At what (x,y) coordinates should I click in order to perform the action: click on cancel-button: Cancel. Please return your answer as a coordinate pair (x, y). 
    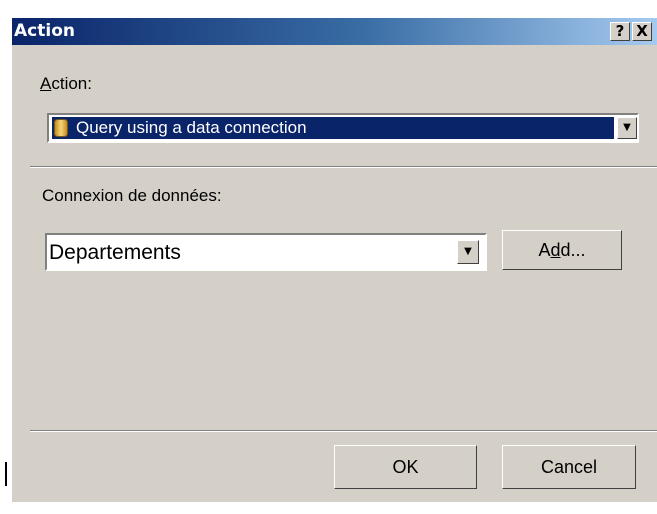
    Looking at the image, I should click on (569, 467).